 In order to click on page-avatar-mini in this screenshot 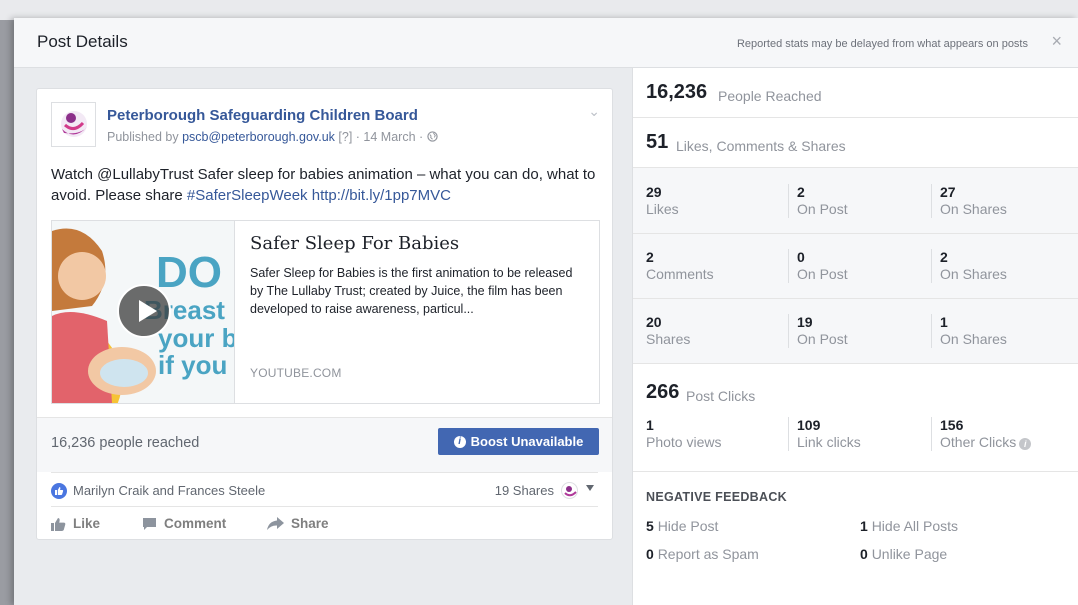, I will do `click(569, 490)`.